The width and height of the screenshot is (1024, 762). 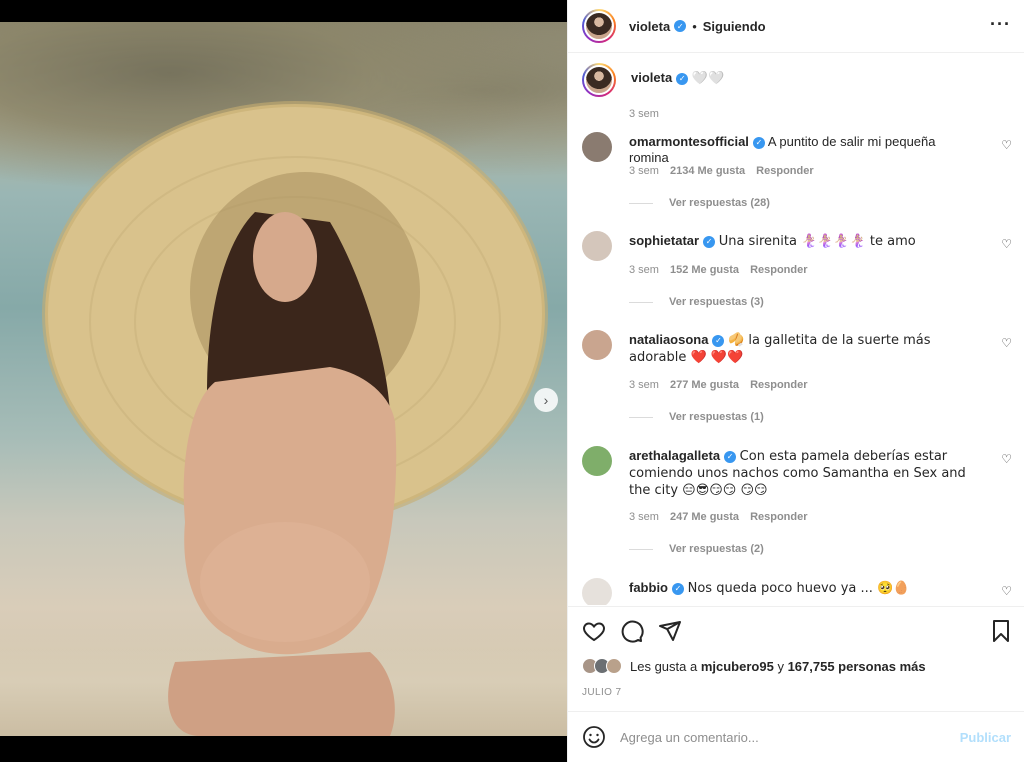 I want to click on view-replies-button: Ver respuestas (28), so click(x=699, y=203).